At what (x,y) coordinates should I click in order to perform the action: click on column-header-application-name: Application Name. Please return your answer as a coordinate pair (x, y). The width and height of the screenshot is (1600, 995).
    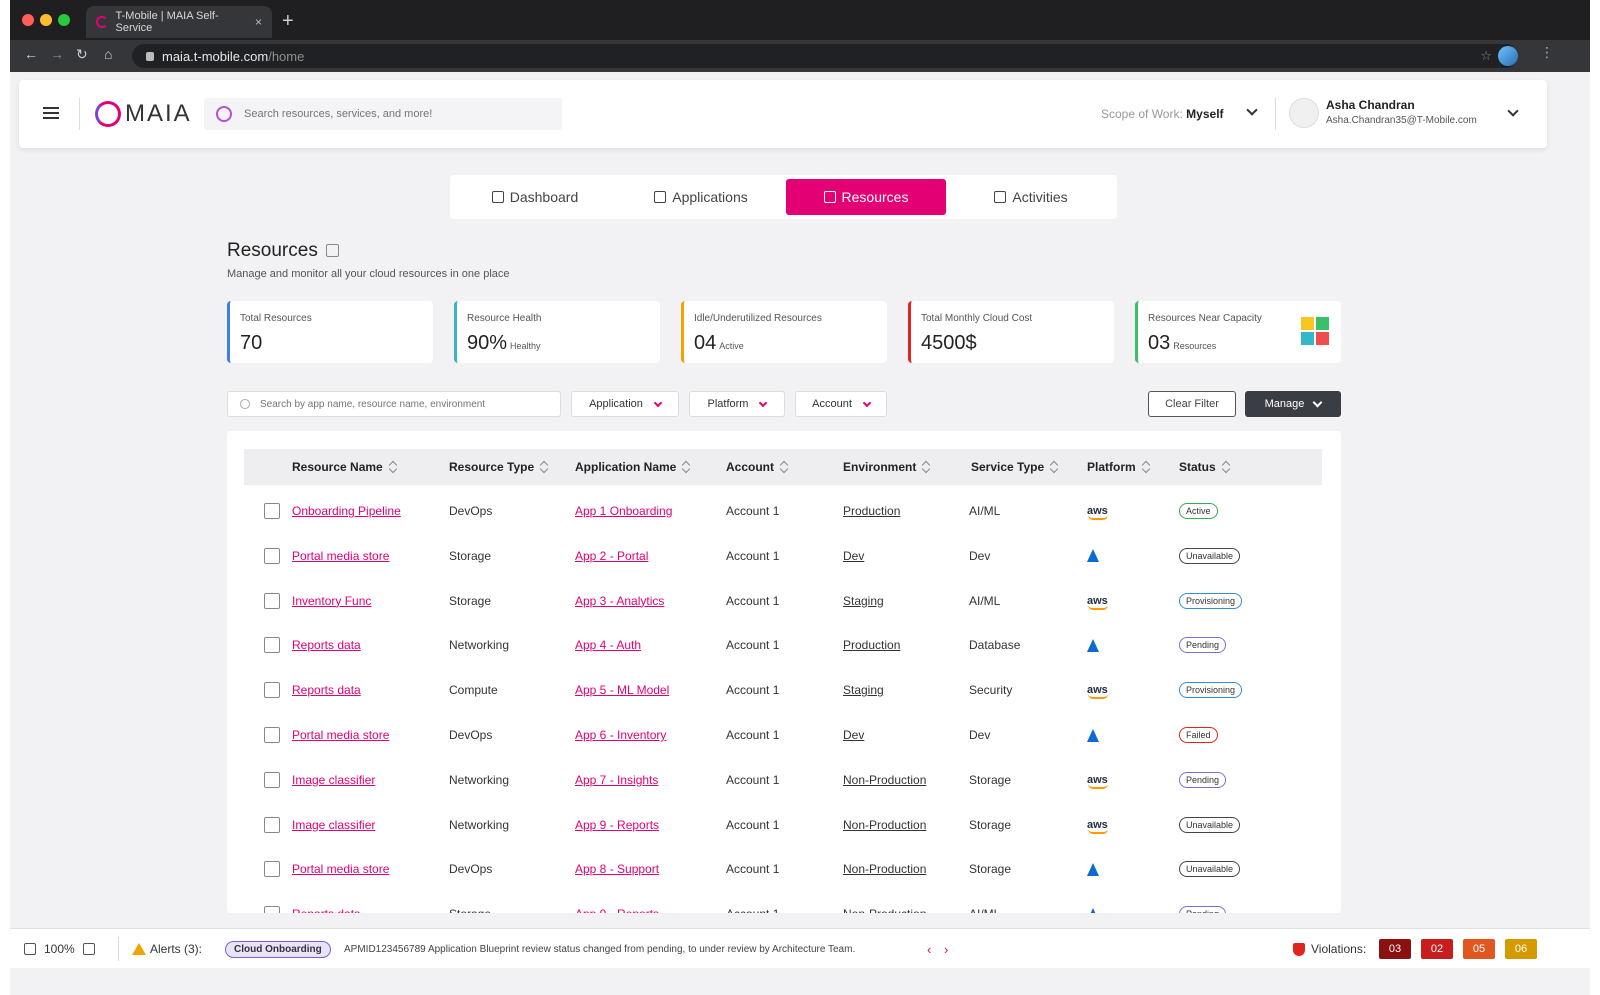
    Looking at the image, I should click on (632, 467).